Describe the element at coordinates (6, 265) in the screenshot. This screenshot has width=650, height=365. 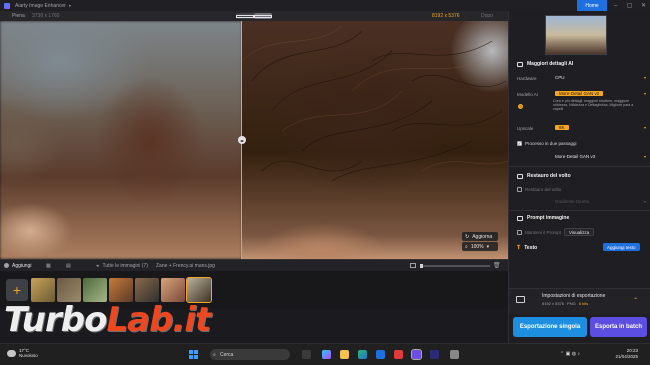
I see `add-icon` at that location.